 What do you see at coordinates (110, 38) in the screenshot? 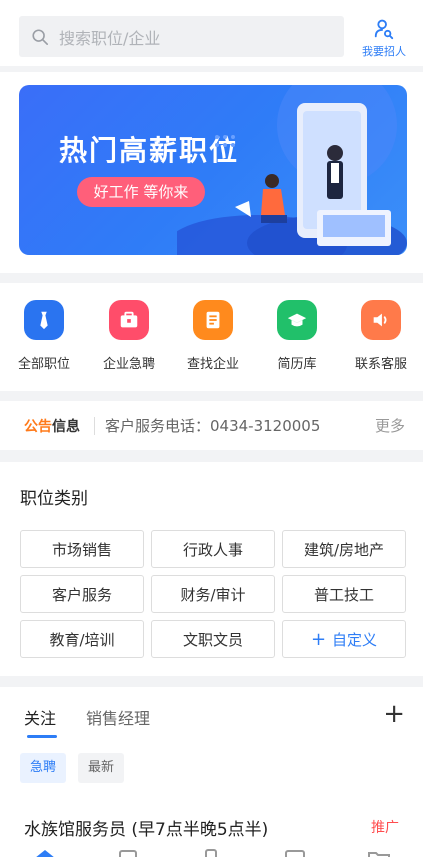
I see `search-placeholder: 搜索职位/企业` at bounding box center [110, 38].